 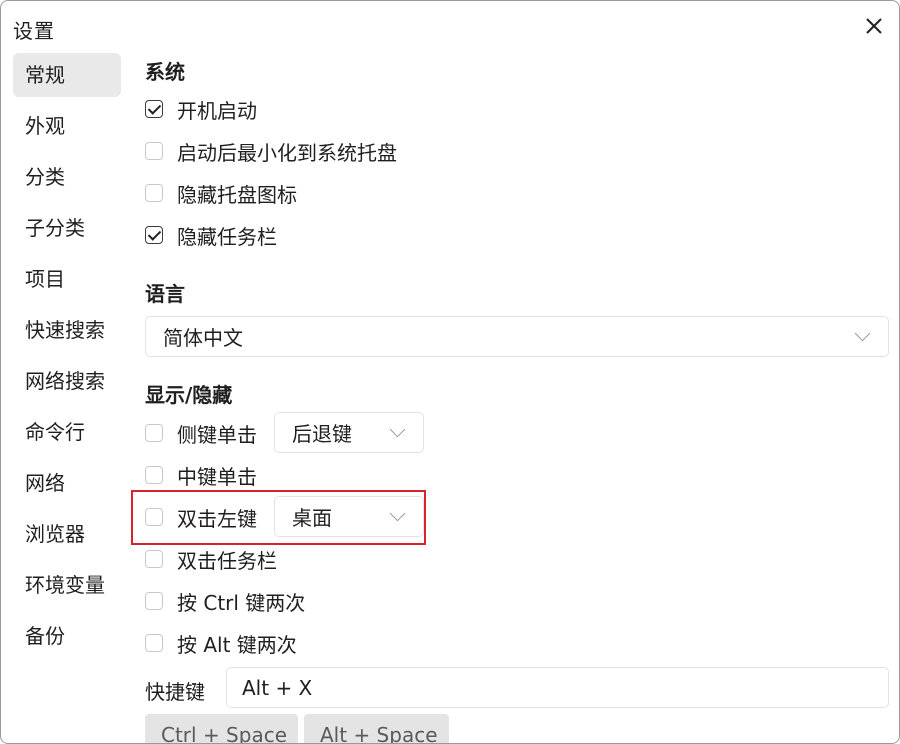 I want to click on sidebar-item-category: 分类, so click(x=67, y=177).